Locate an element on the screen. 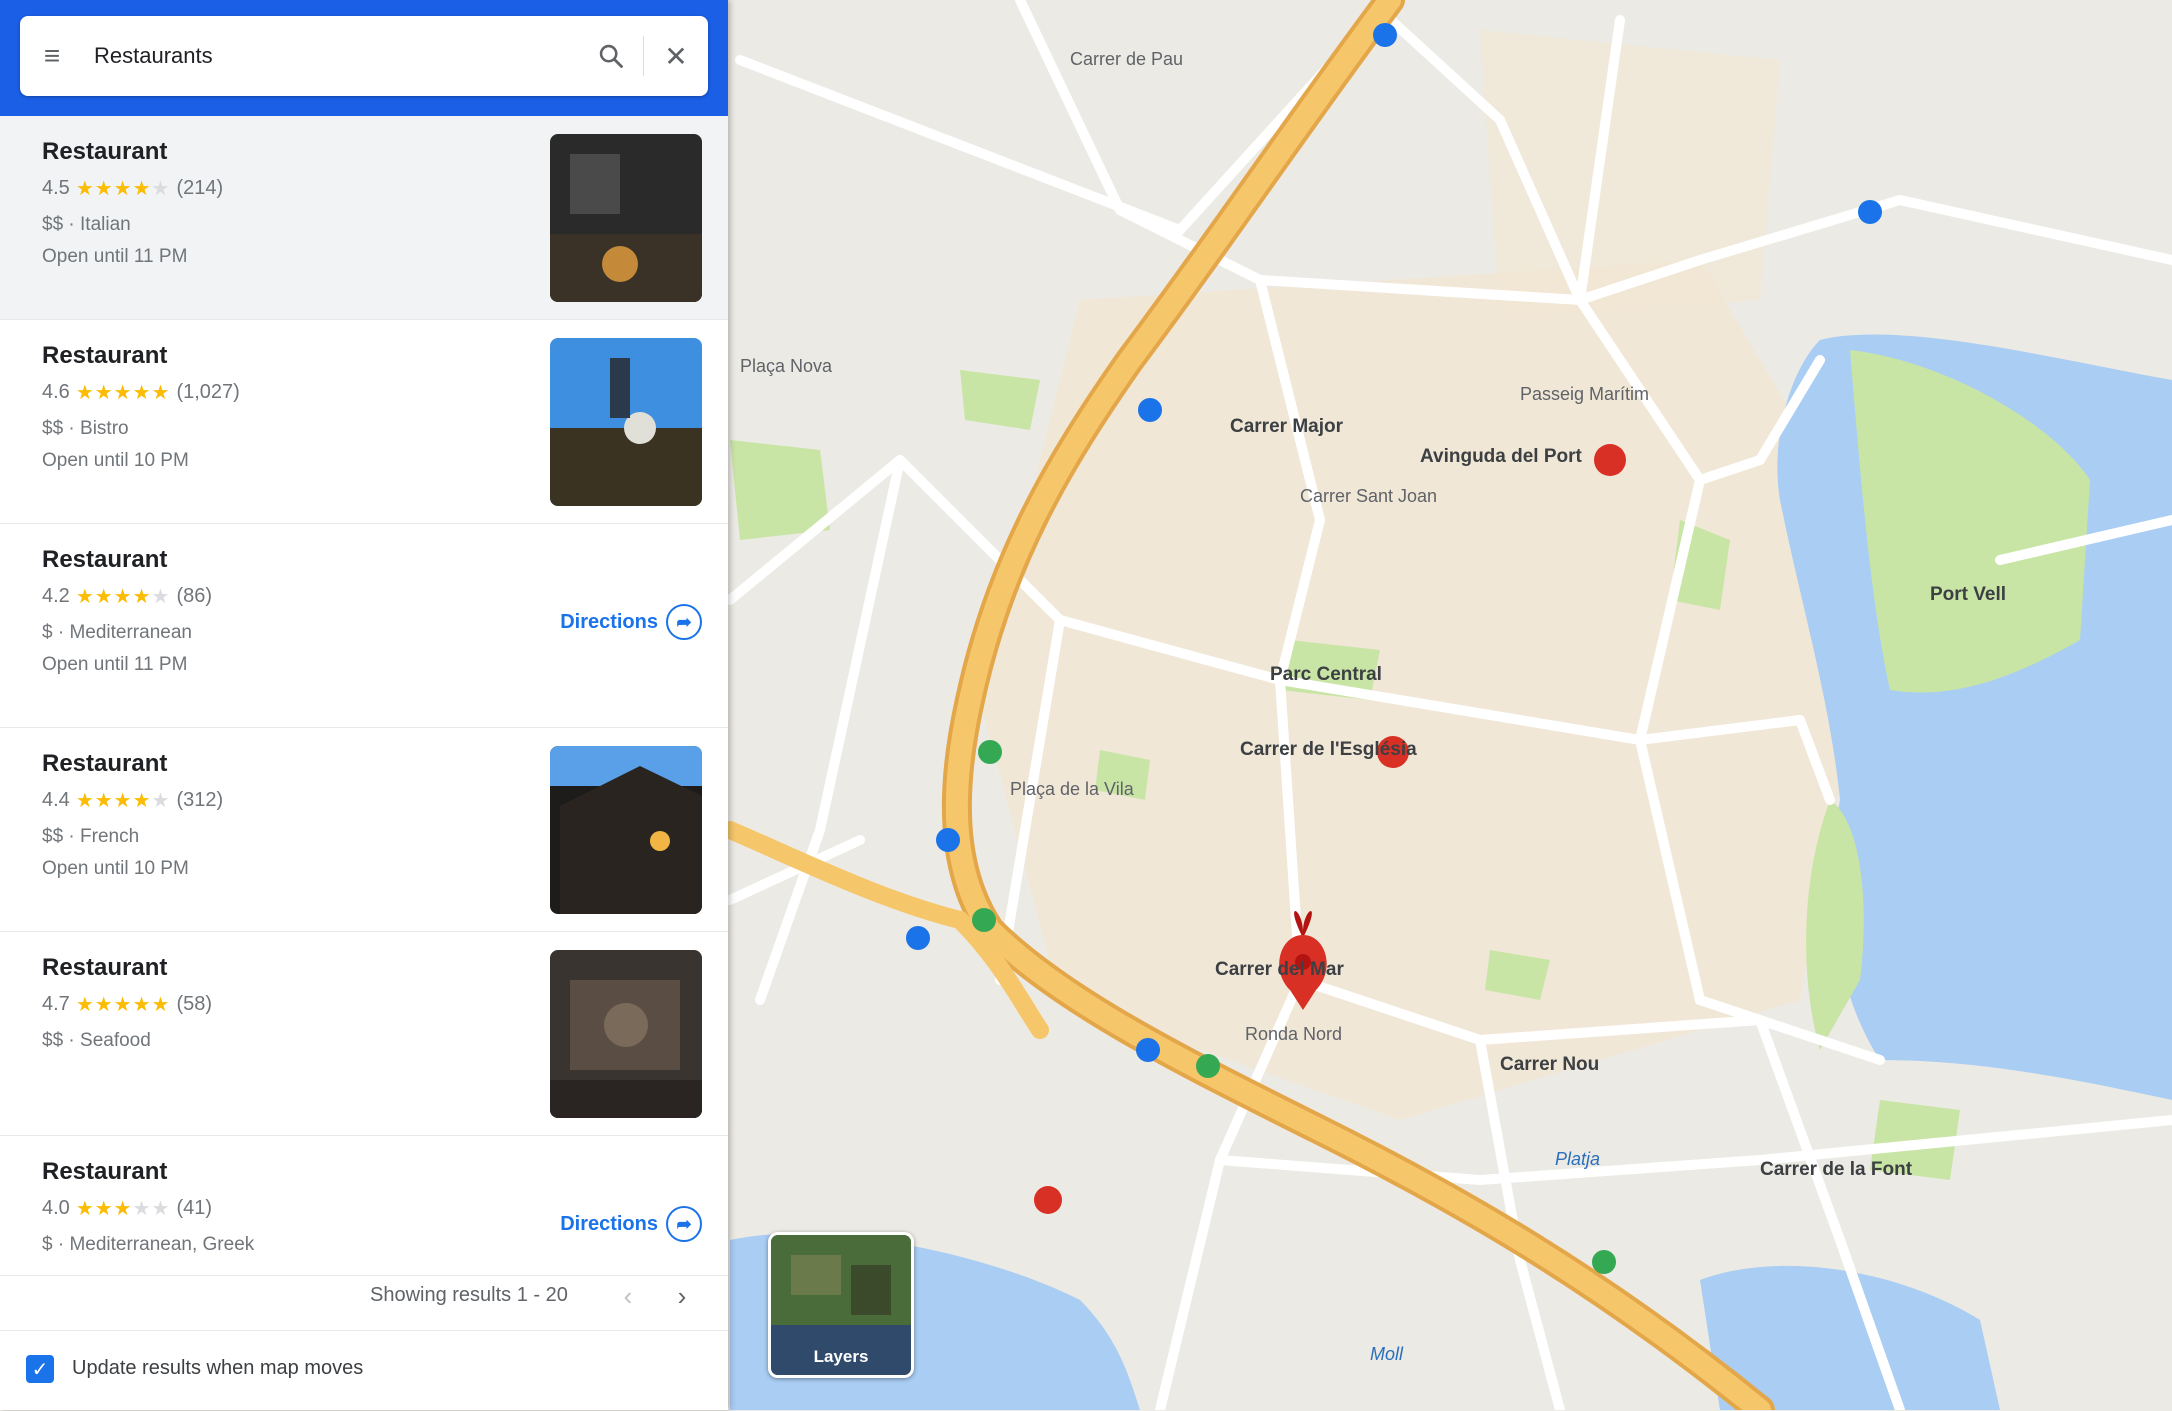 This screenshot has width=2172, height=1411. result-rating-row: 4.2 ★★★★★ (86) is located at coordinates (127, 596).